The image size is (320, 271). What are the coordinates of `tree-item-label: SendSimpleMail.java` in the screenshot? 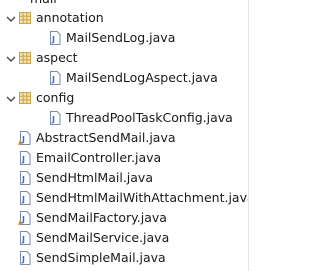 It's located at (101, 257).